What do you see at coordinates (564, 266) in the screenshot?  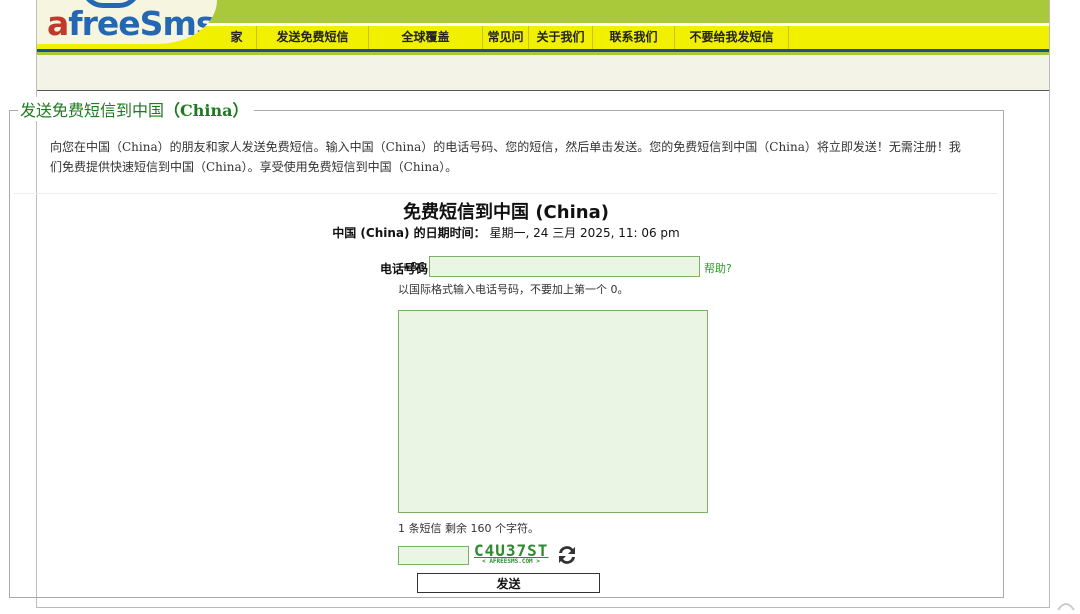 I see `phone-number-input` at bounding box center [564, 266].